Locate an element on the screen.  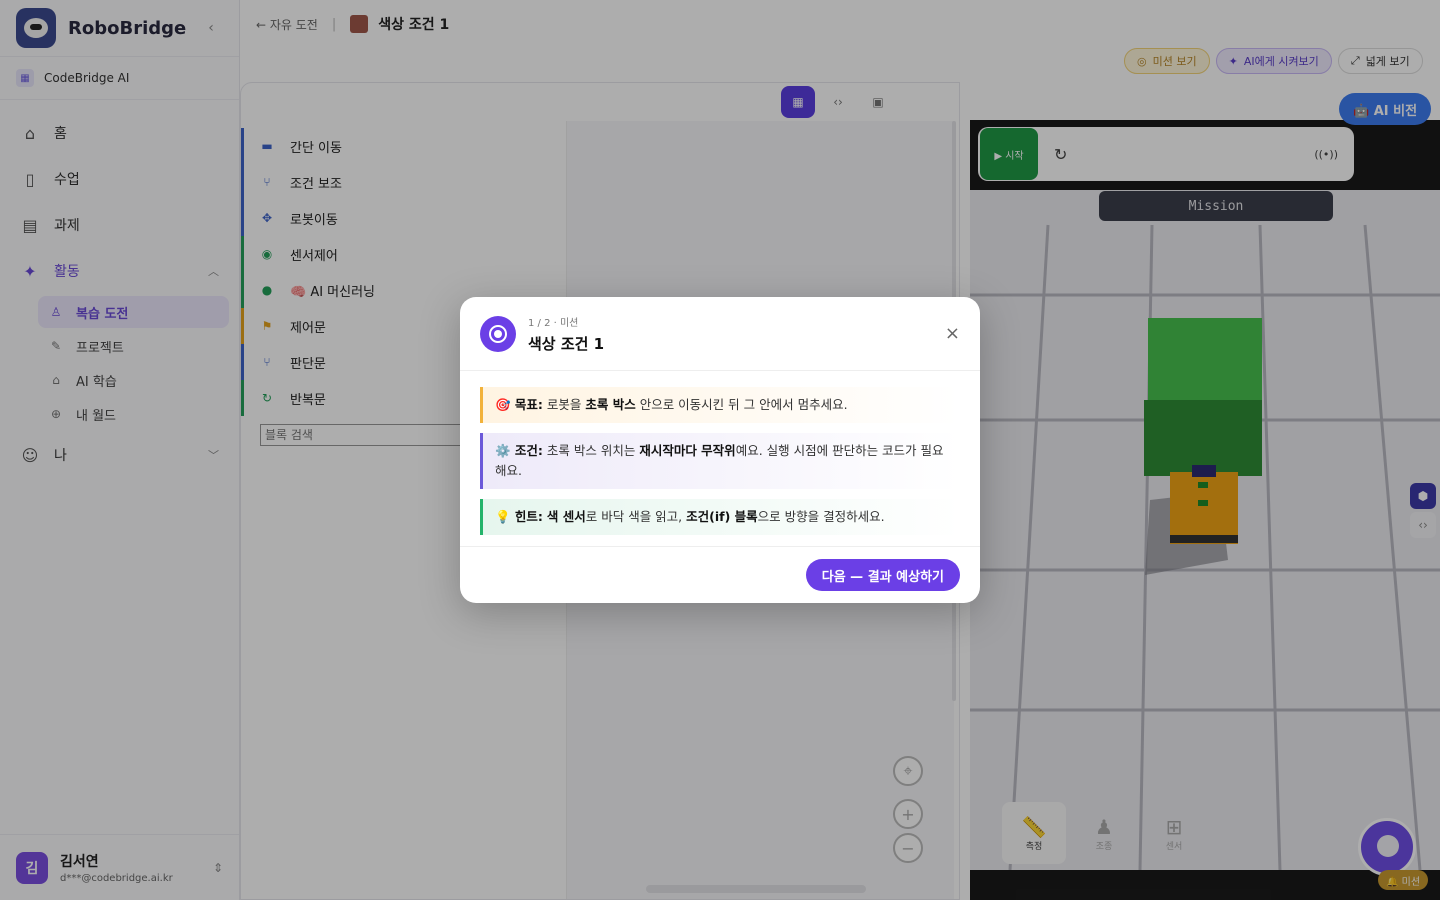
hint-emphasis: 색 센서 is located at coordinates (566, 516).